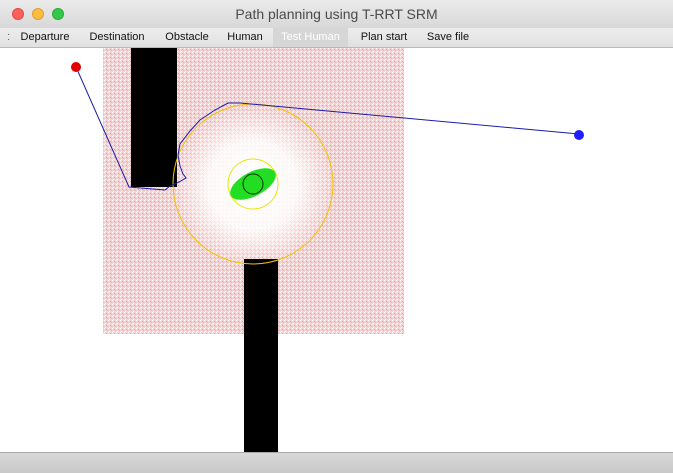 The width and height of the screenshot is (673, 473). I want to click on status-bar, so click(336, 462).